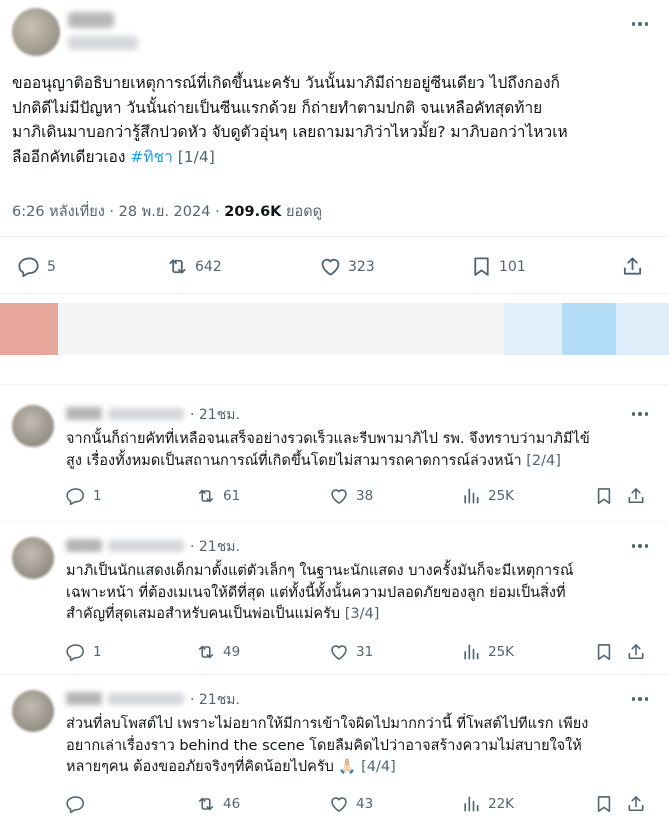 This screenshot has width=669, height=818. What do you see at coordinates (103, 43) in the screenshot?
I see `author-handle-redacted` at bounding box center [103, 43].